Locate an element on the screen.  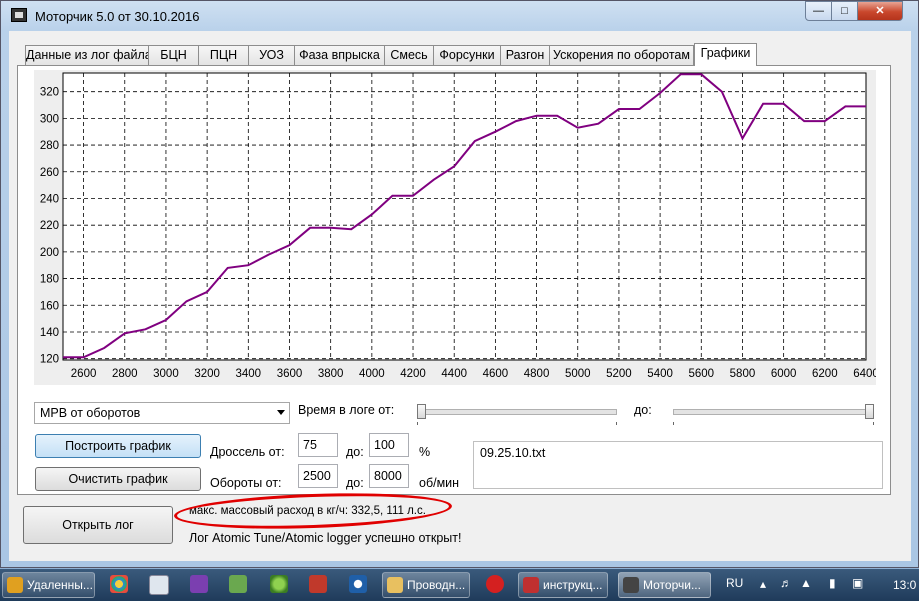
language-indicator: RU is located at coordinates (734, 583).